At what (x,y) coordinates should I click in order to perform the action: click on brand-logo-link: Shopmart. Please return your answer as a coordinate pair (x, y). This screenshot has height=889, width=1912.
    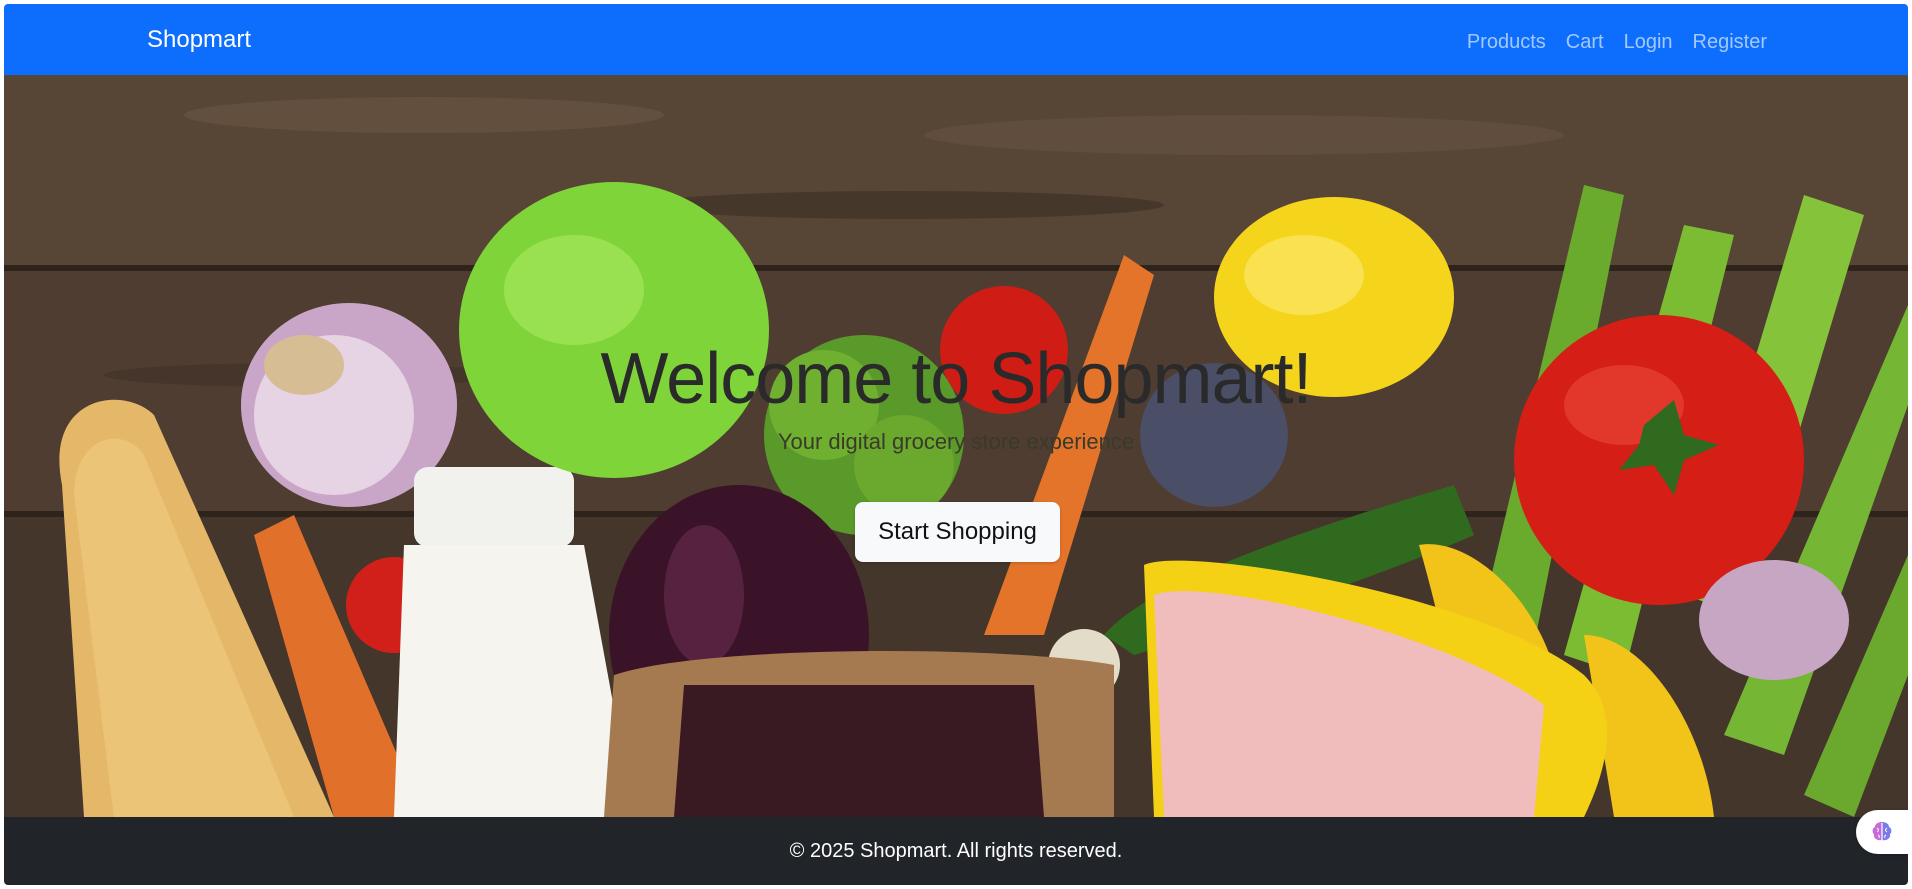
    Looking at the image, I should click on (199, 40).